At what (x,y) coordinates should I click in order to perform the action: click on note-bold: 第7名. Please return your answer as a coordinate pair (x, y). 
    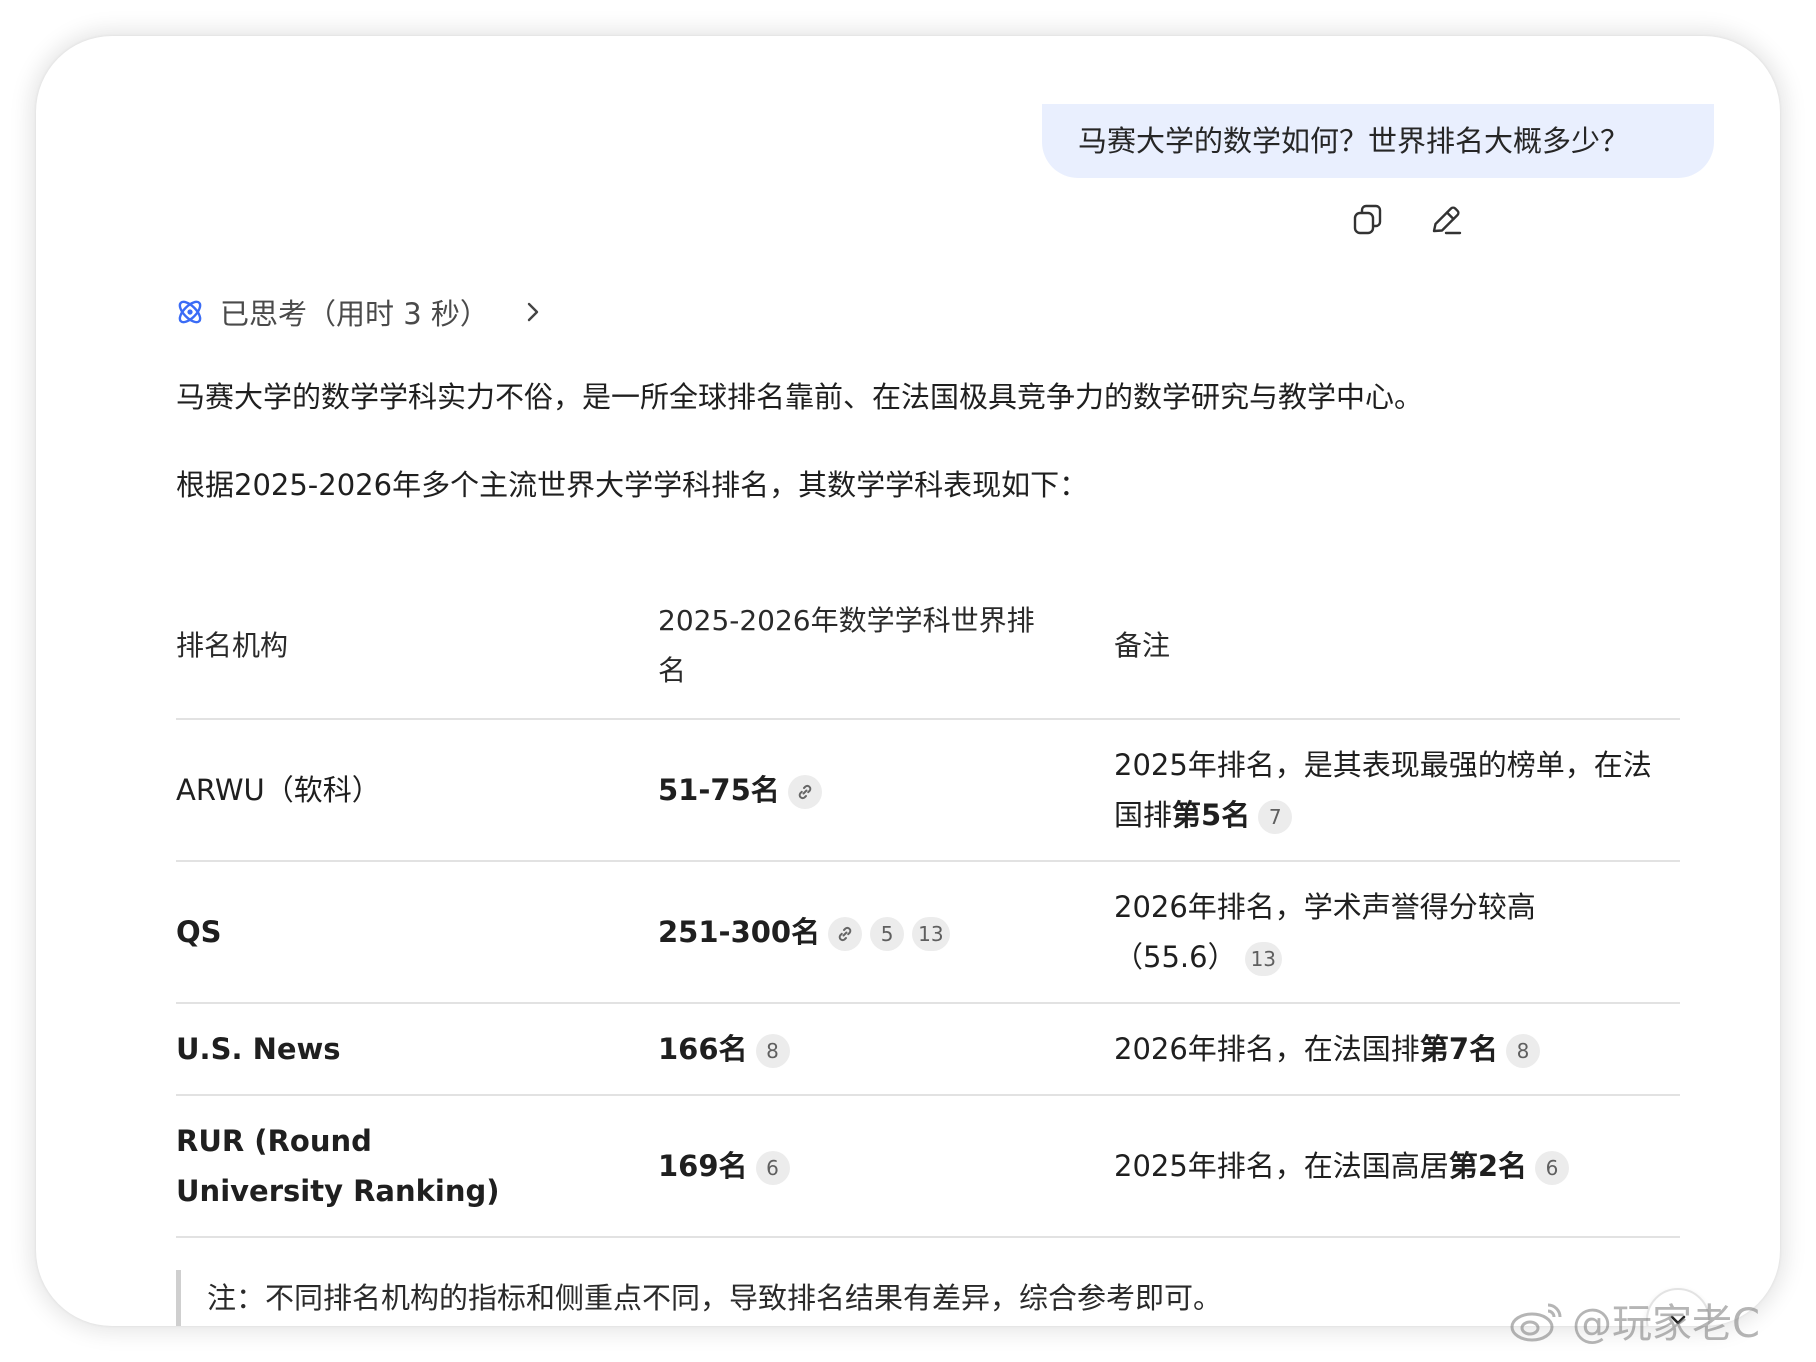
    Looking at the image, I should click on (1458, 1049).